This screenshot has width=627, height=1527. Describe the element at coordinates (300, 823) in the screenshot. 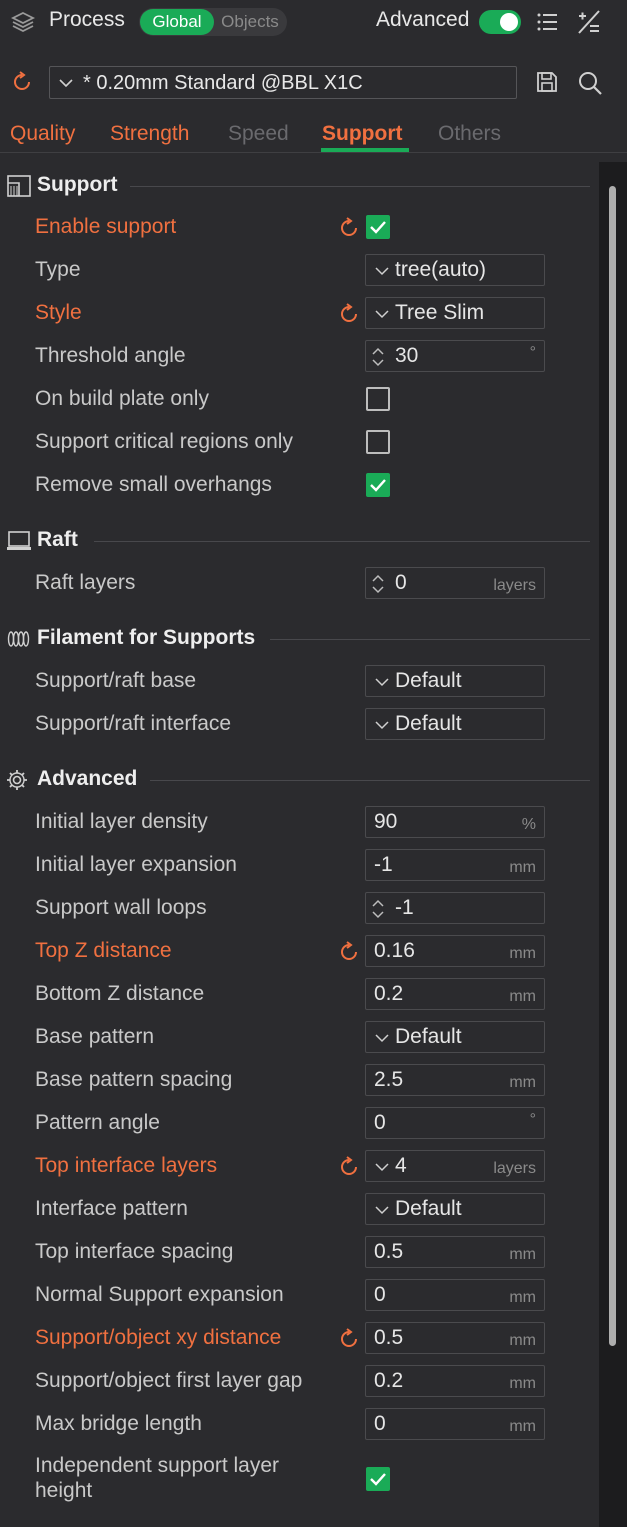

I see `setting-row: Initial layer density 90 %` at that location.